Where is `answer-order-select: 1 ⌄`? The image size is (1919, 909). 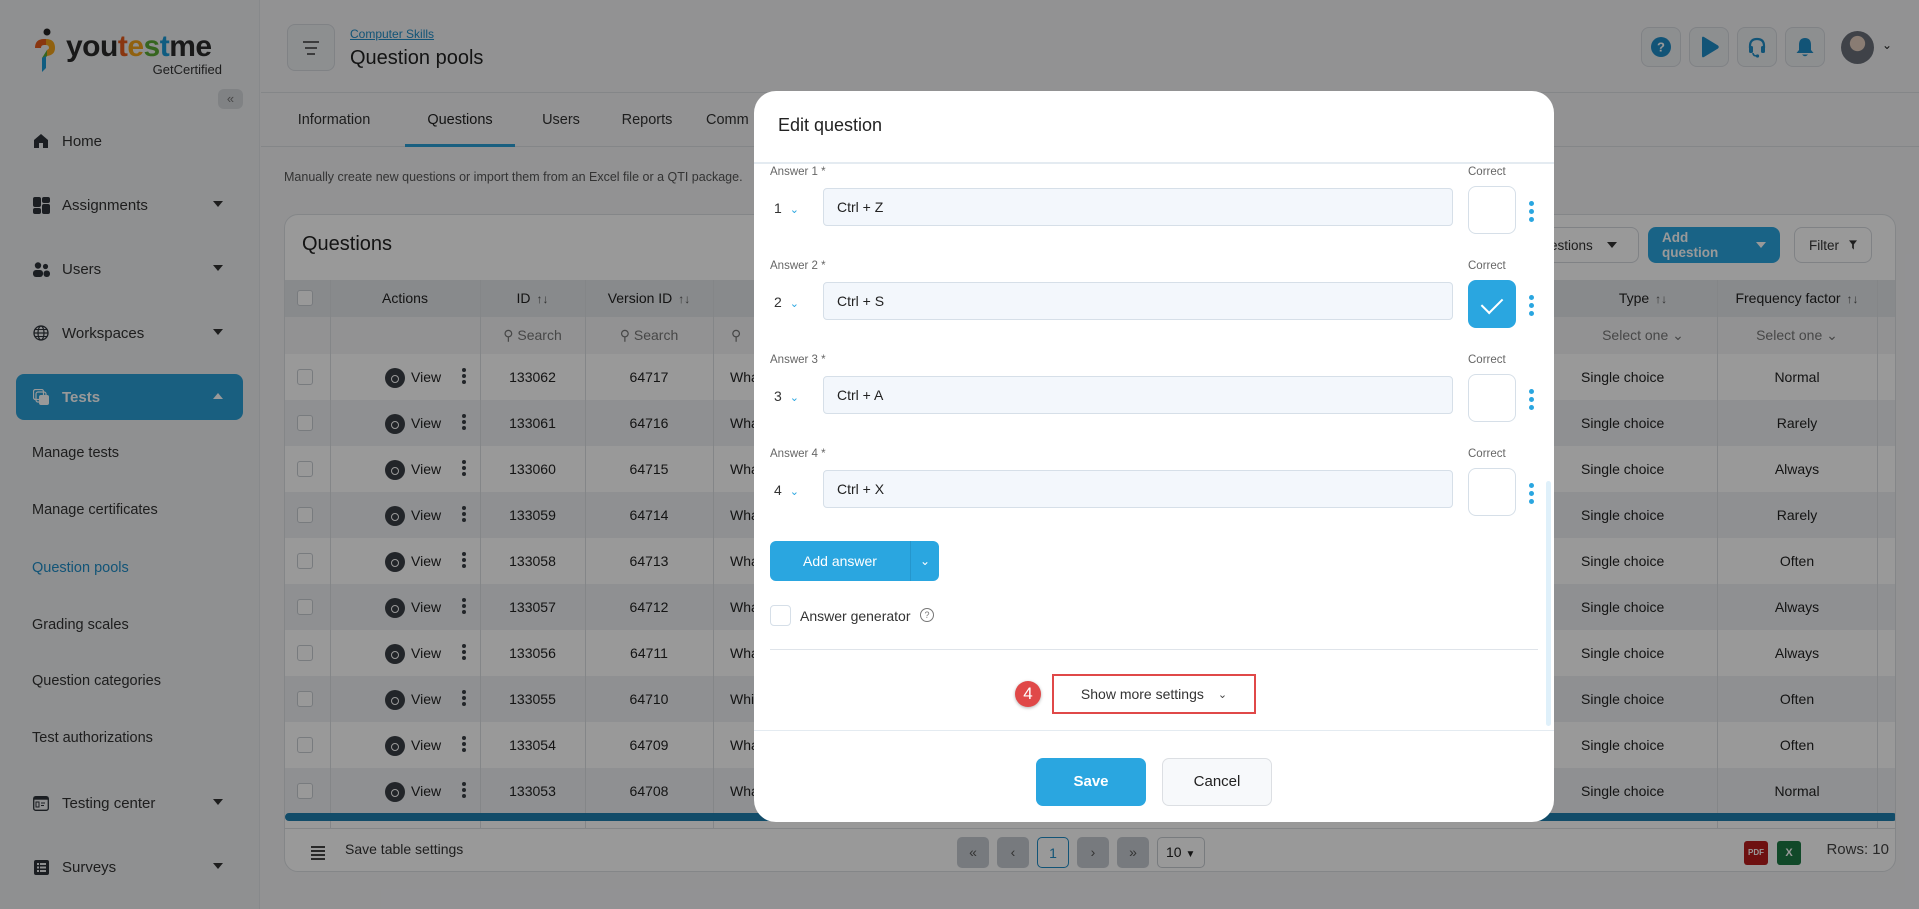
answer-order-select: 1 ⌄ is located at coordinates (786, 208).